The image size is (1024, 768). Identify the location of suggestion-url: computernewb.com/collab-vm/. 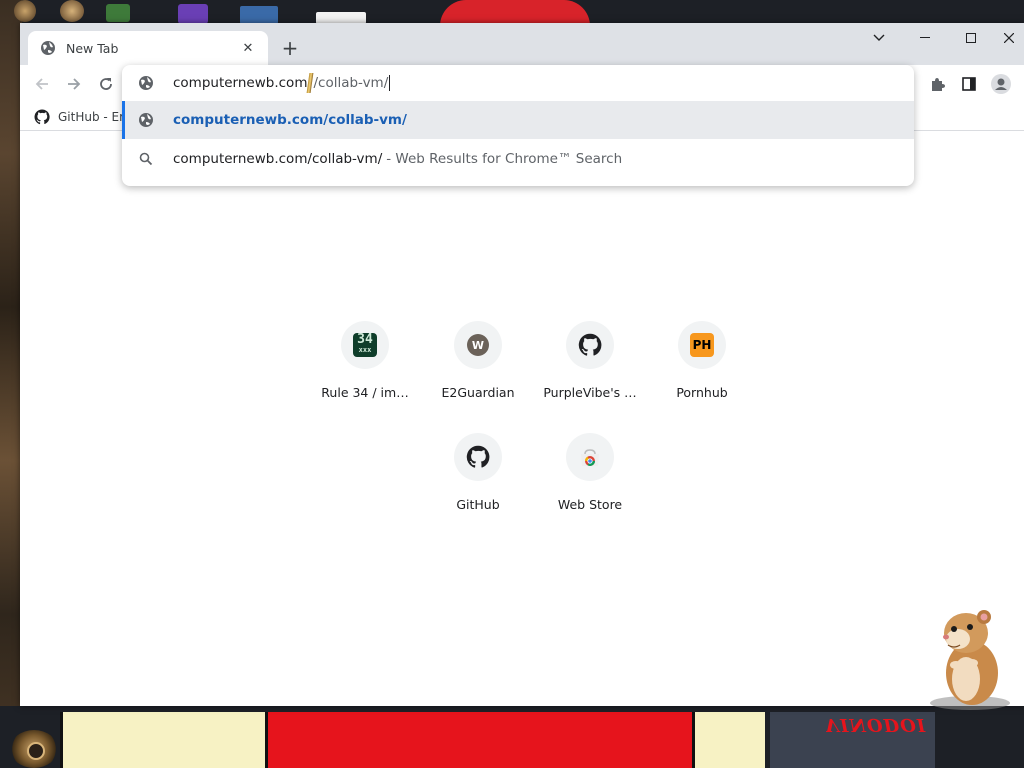
(518, 120).